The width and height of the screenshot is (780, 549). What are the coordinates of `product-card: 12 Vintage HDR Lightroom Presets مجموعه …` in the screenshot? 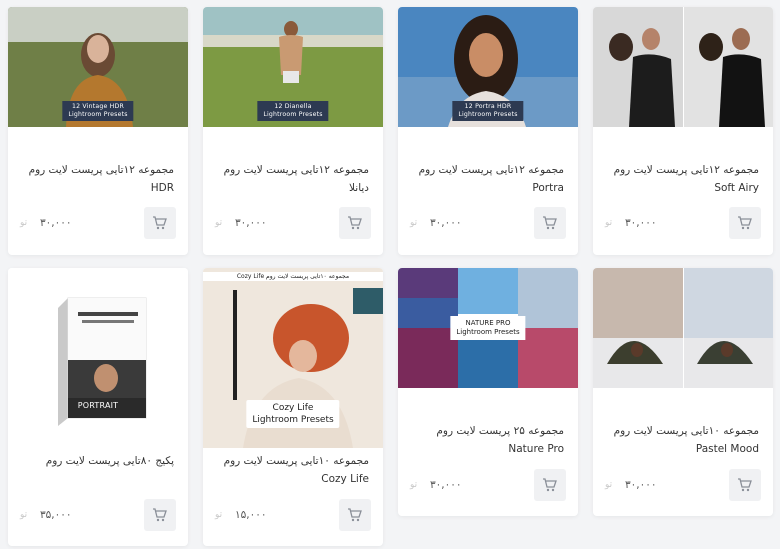 It's located at (98, 131).